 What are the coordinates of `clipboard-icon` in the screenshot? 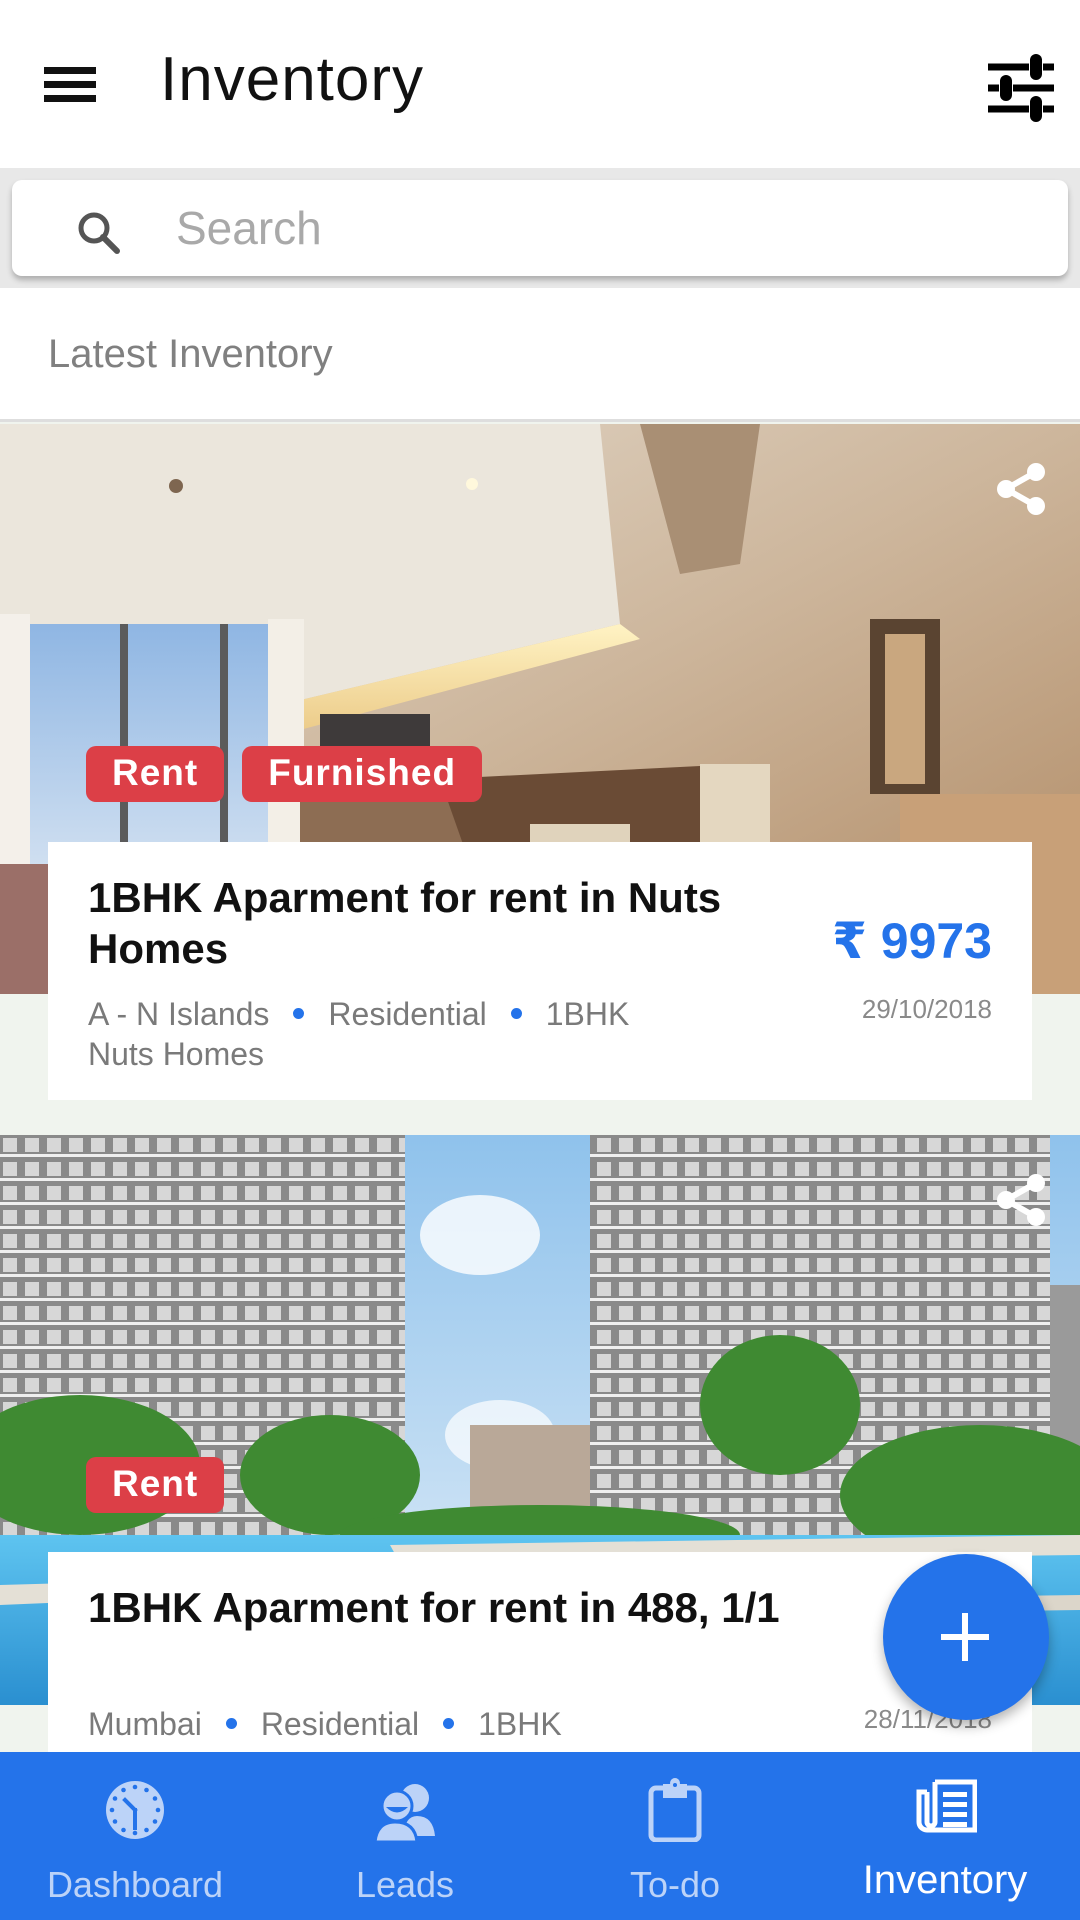 It's located at (675, 1810).